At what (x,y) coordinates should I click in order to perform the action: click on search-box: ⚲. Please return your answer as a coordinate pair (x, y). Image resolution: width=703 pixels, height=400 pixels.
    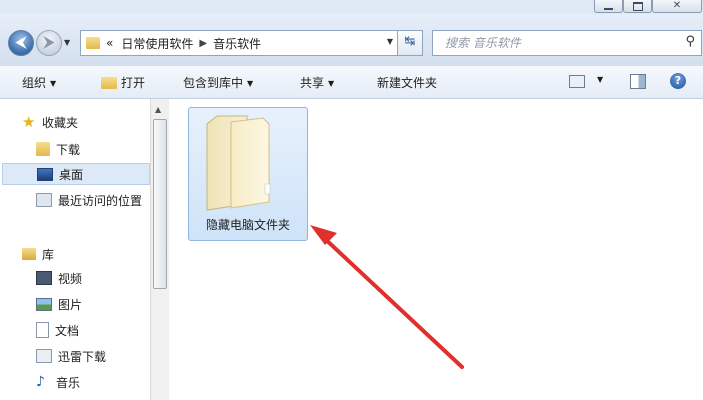
    Looking at the image, I should click on (567, 43).